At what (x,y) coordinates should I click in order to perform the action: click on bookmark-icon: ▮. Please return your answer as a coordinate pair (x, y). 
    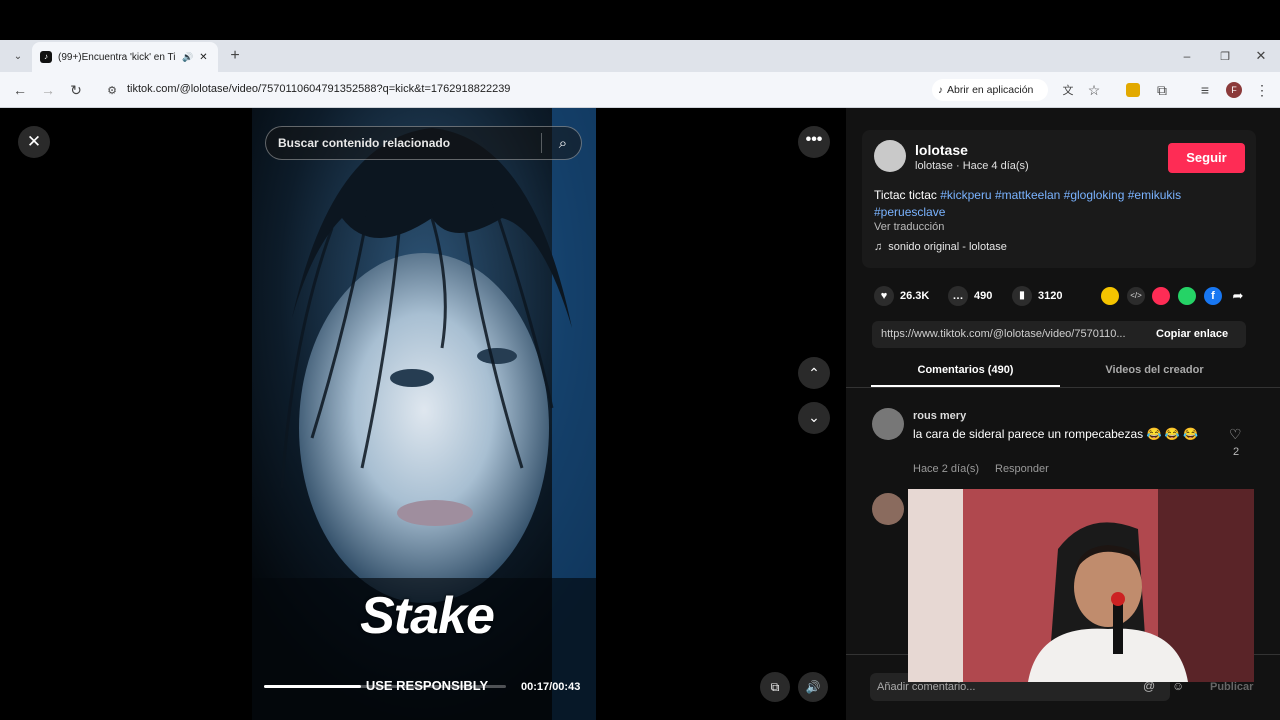
    Looking at the image, I should click on (1022, 296).